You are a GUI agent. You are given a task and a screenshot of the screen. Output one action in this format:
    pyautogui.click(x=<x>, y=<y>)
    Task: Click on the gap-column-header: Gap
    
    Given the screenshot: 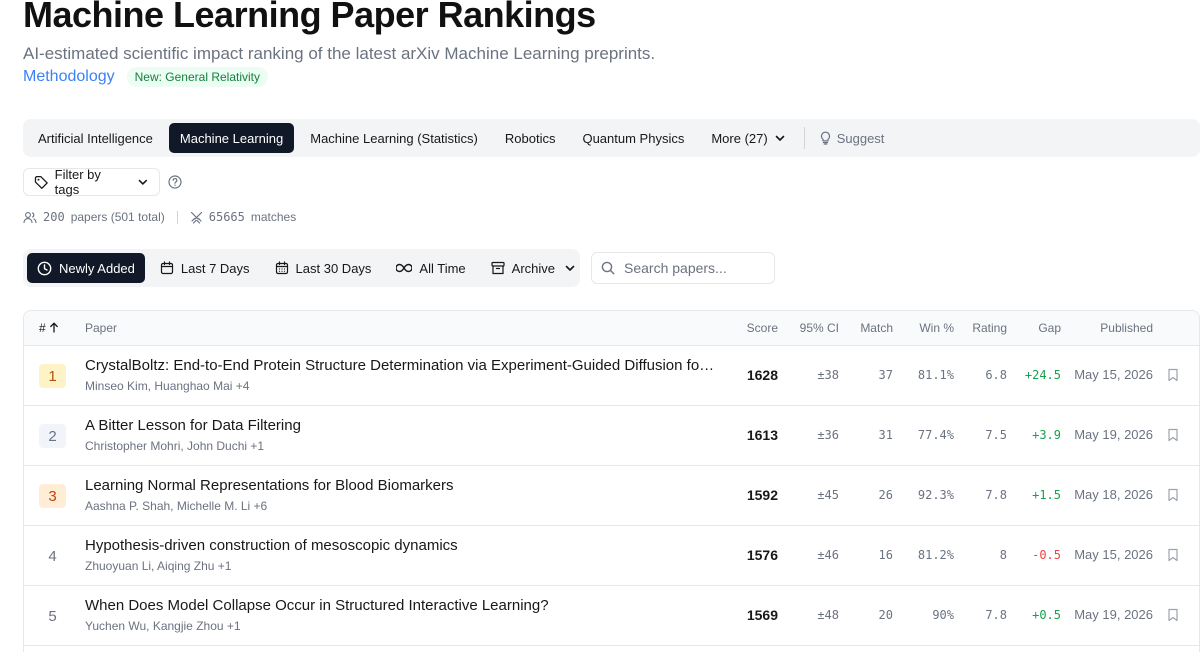 What is the action you would take?
    pyautogui.click(x=1049, y=328)
    